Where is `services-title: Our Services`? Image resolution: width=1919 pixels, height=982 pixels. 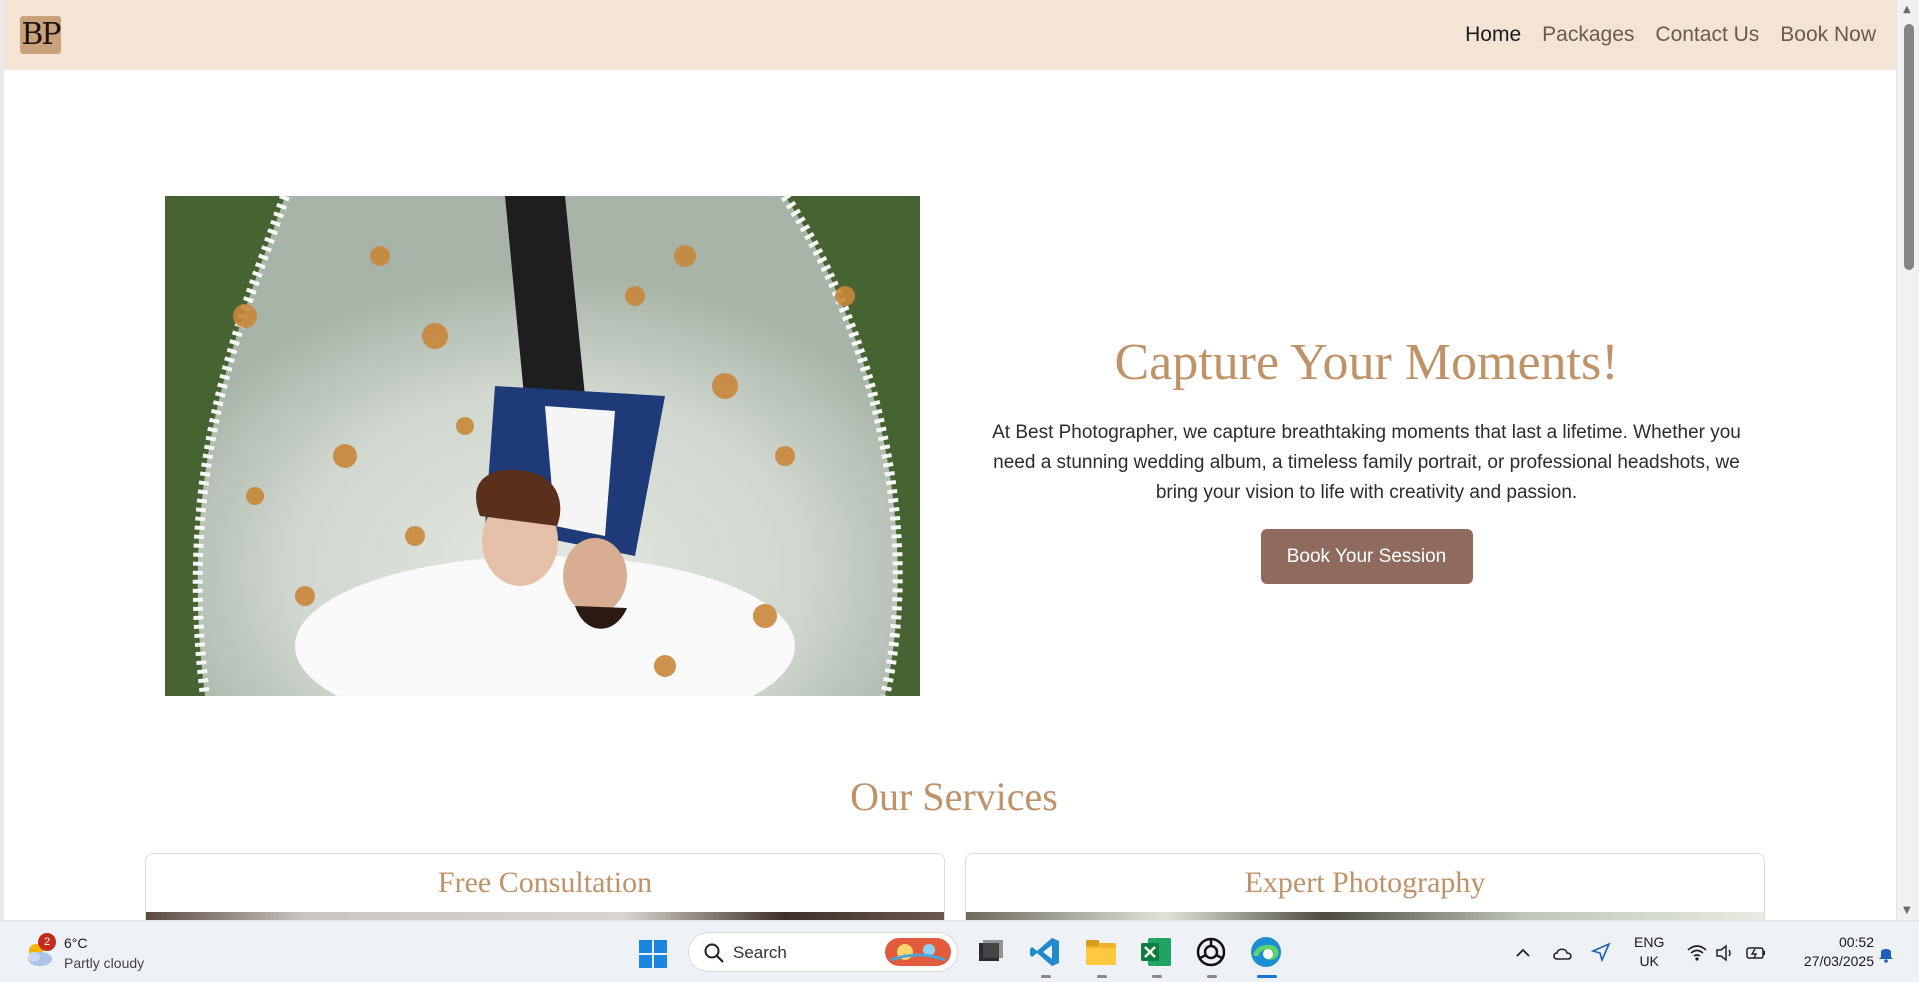
services-title: Our Services is located at coordinates (954, 796).